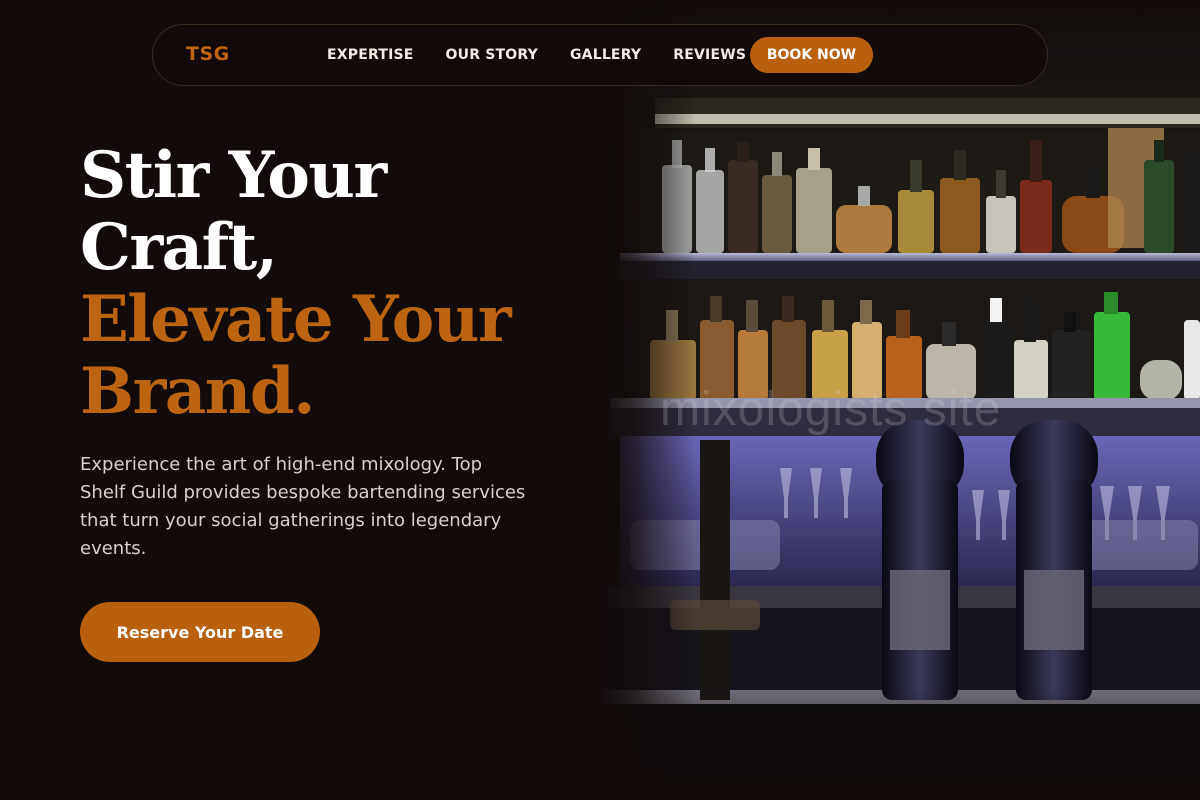 The height and width of the screenshot is (800, 1200). I want to click on book-now-button: BOOK NOW, so click(811, 55).